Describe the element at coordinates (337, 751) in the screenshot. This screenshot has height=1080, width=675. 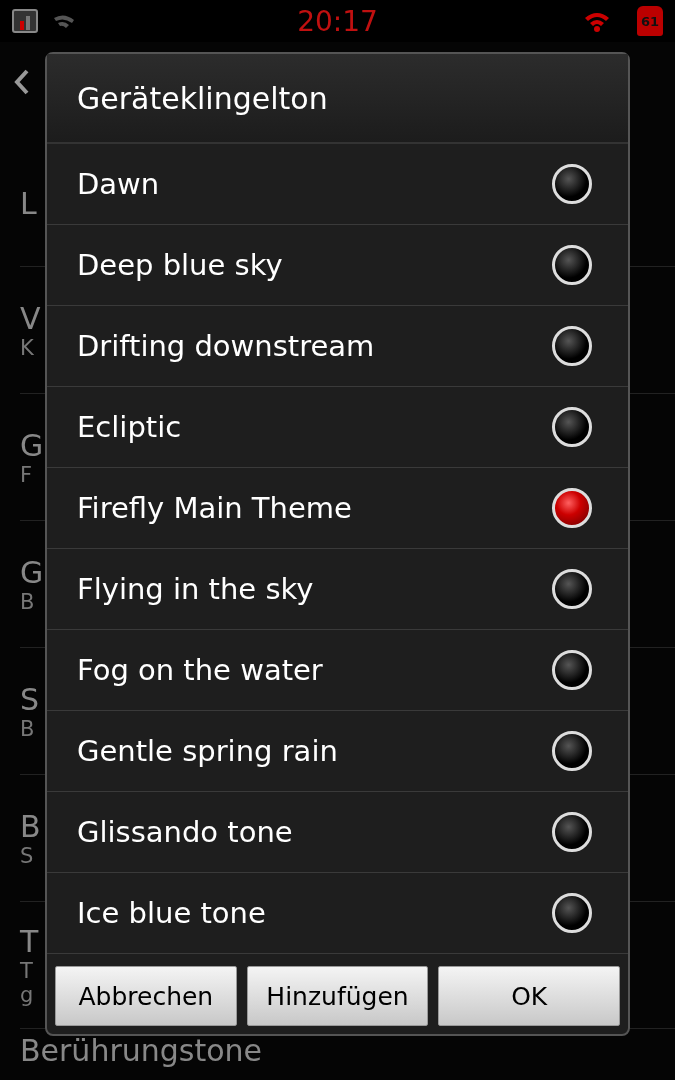
I see `ringtone-option: Gentle spring rain` at that location.